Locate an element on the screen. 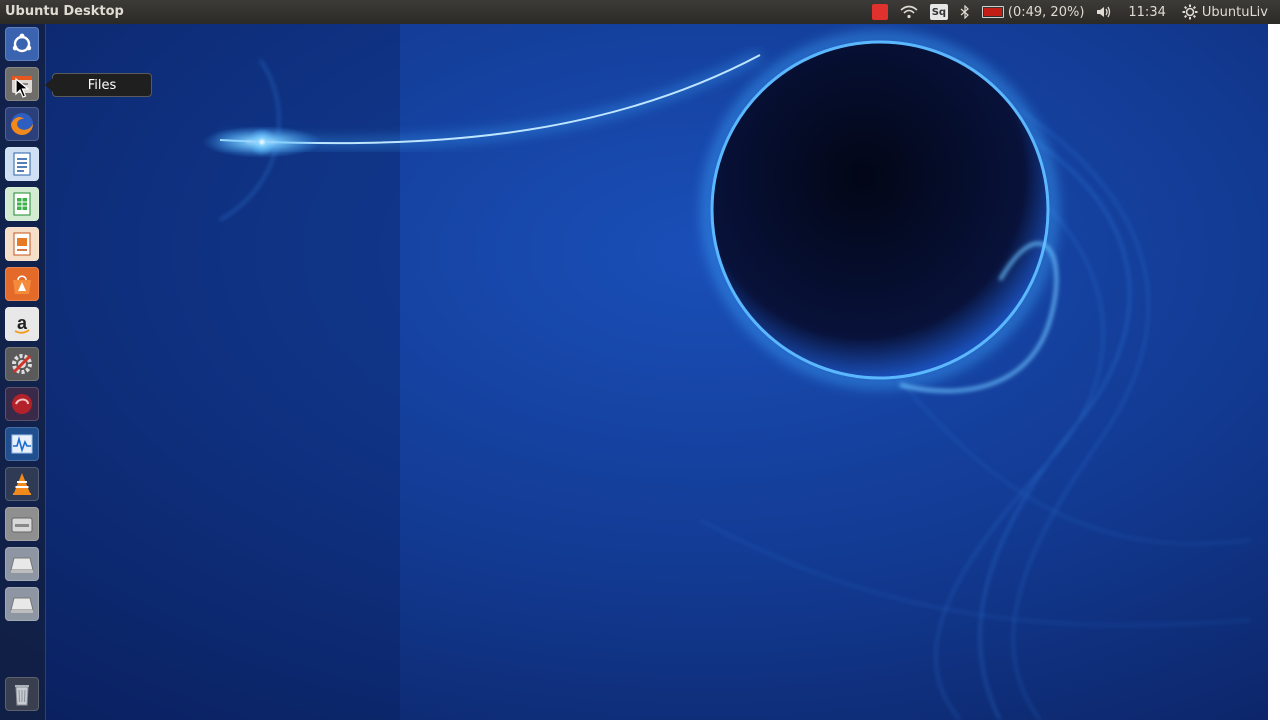 Image resolution: width=1280 pixels, height=720 pixels. launcher-item-software is located at coordinates (22, 284).